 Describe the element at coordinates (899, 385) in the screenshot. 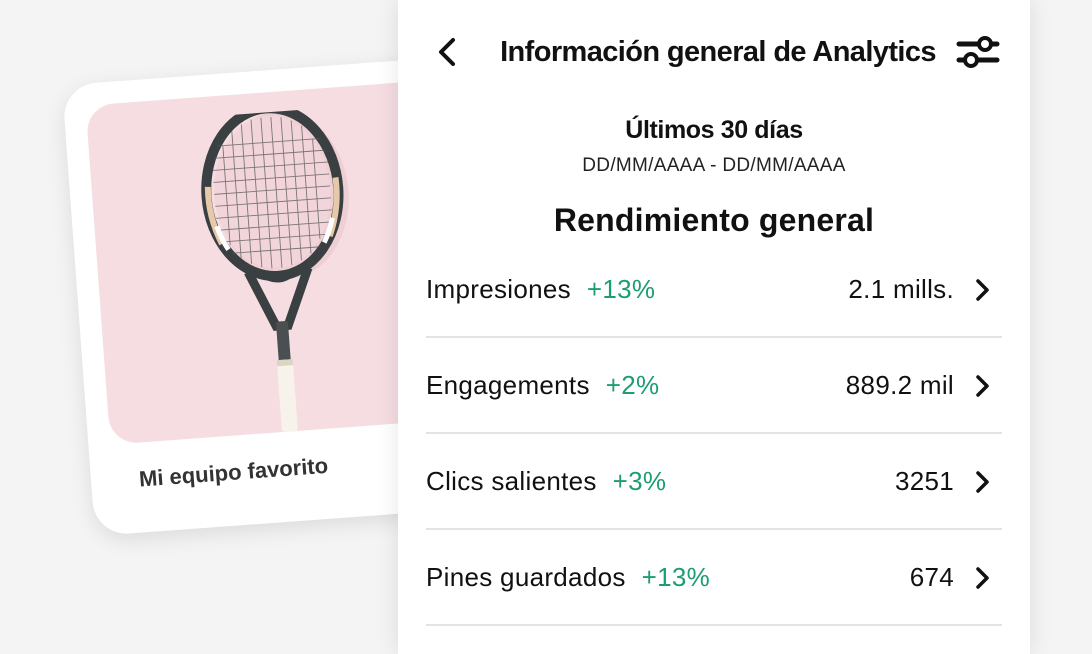

I see `metric-value: 889.2 mil` at that location.